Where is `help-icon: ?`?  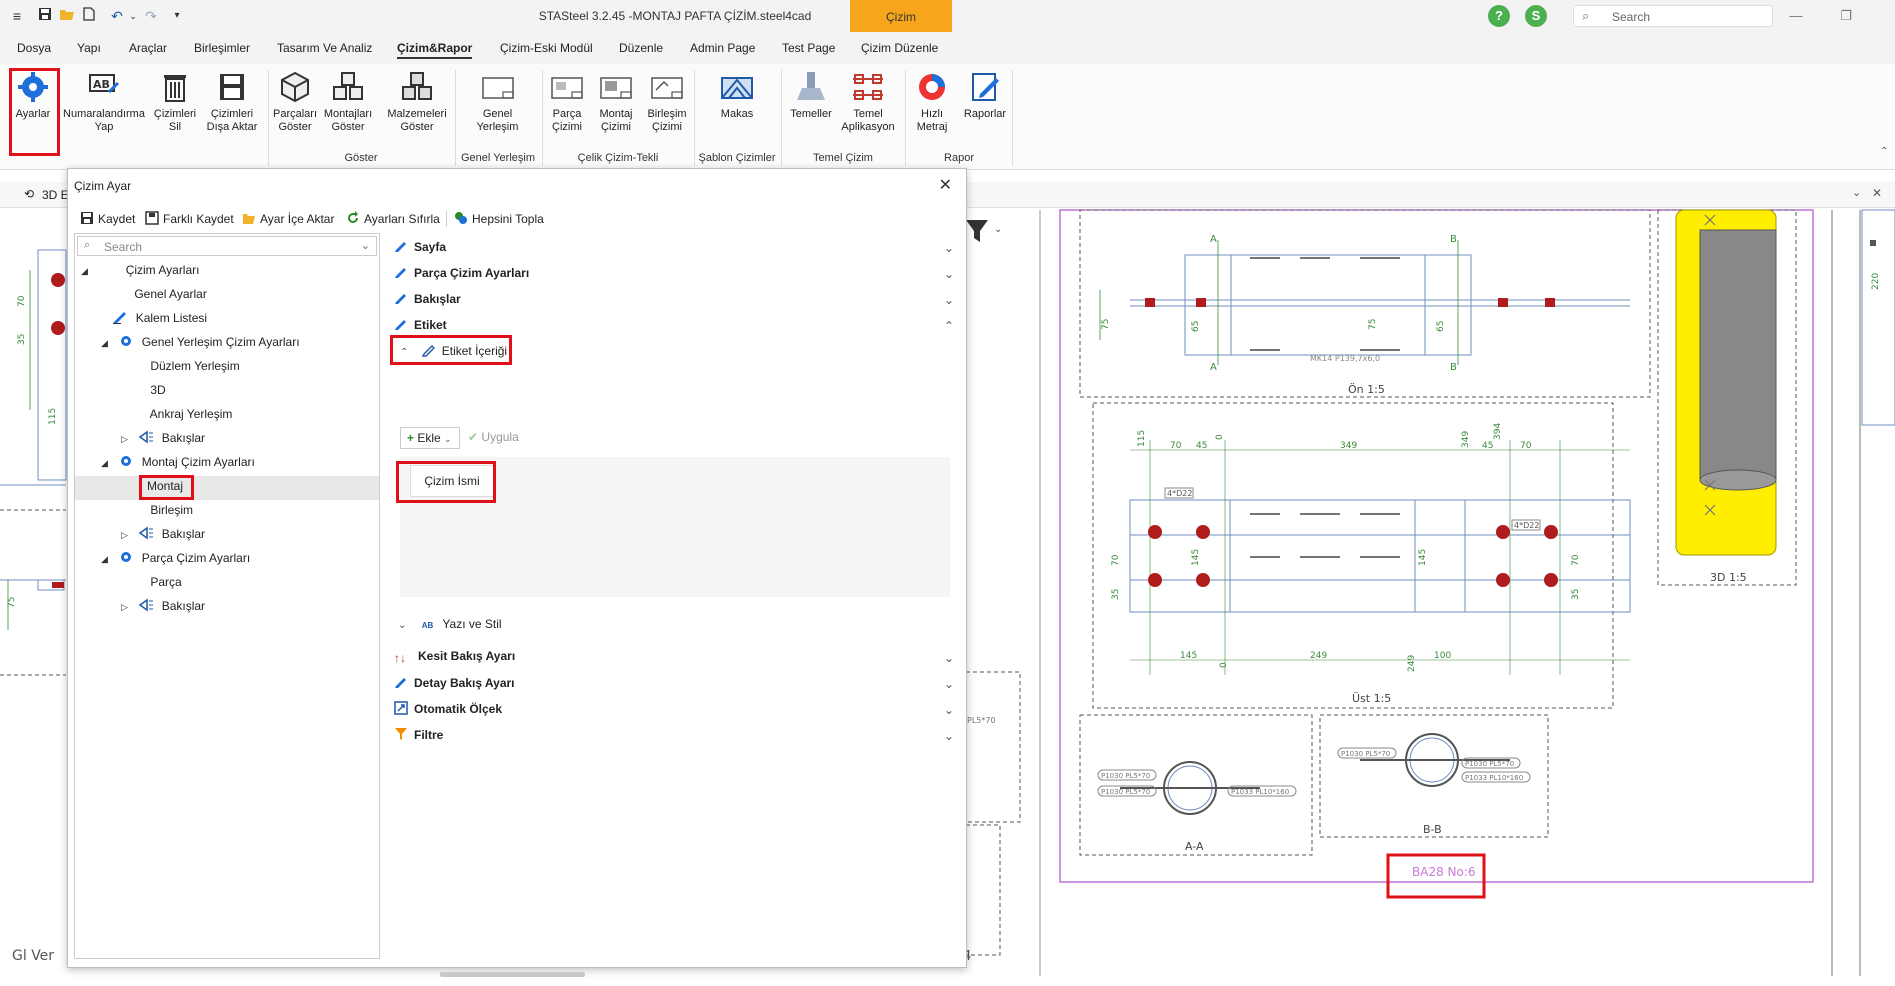 help-icon: ? is located at coordinates (1499, 16).